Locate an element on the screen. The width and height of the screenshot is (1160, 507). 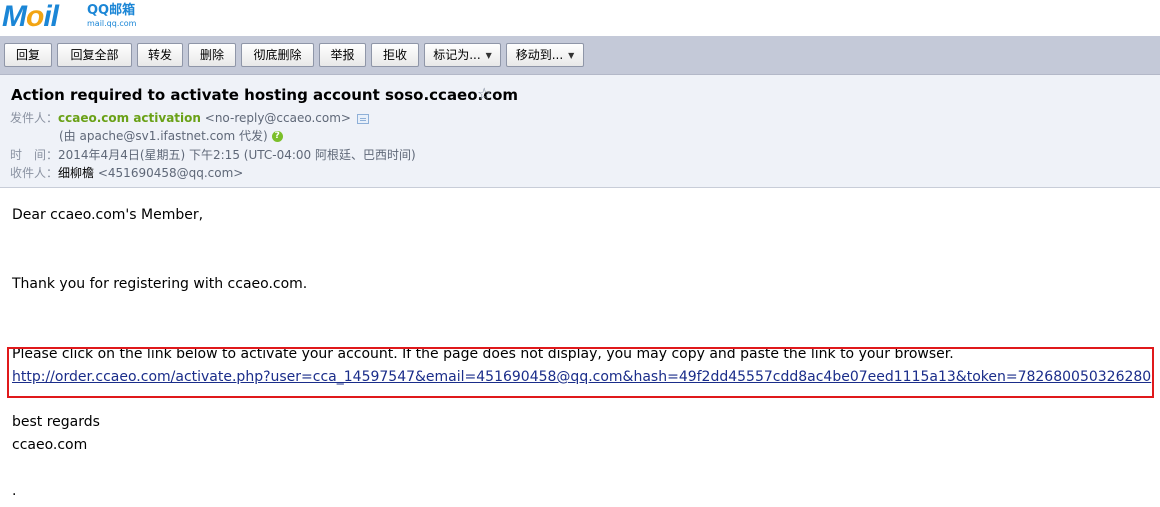
regards-text: best regards is located at coordinates (56, 422).